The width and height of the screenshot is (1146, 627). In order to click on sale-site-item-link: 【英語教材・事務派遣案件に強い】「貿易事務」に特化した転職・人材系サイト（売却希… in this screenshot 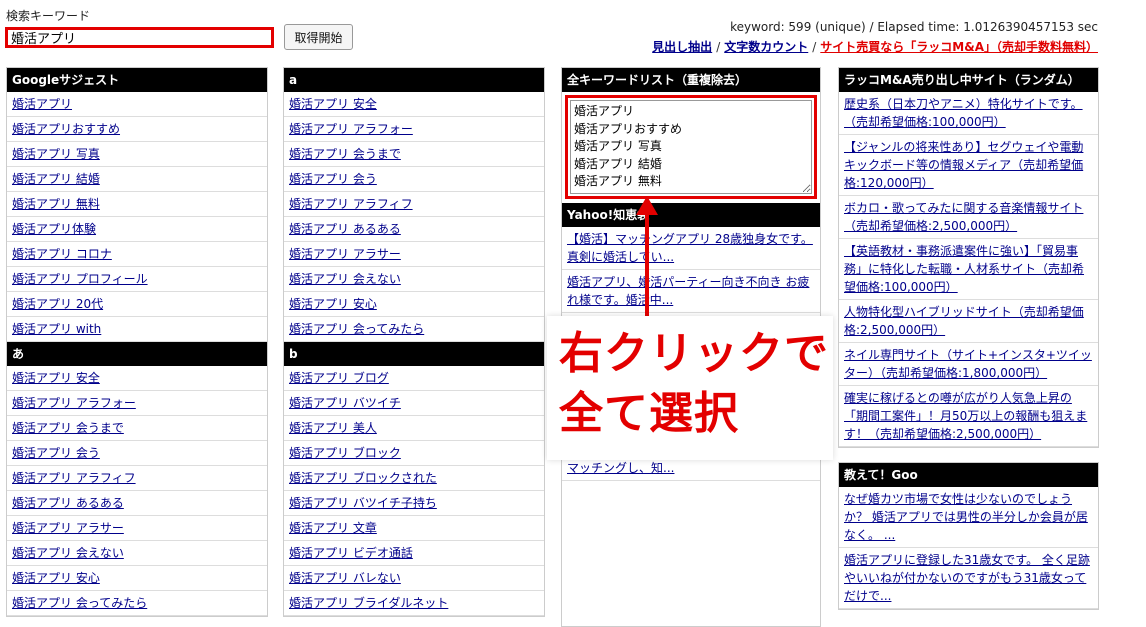, I will do `click(964, 269)`.